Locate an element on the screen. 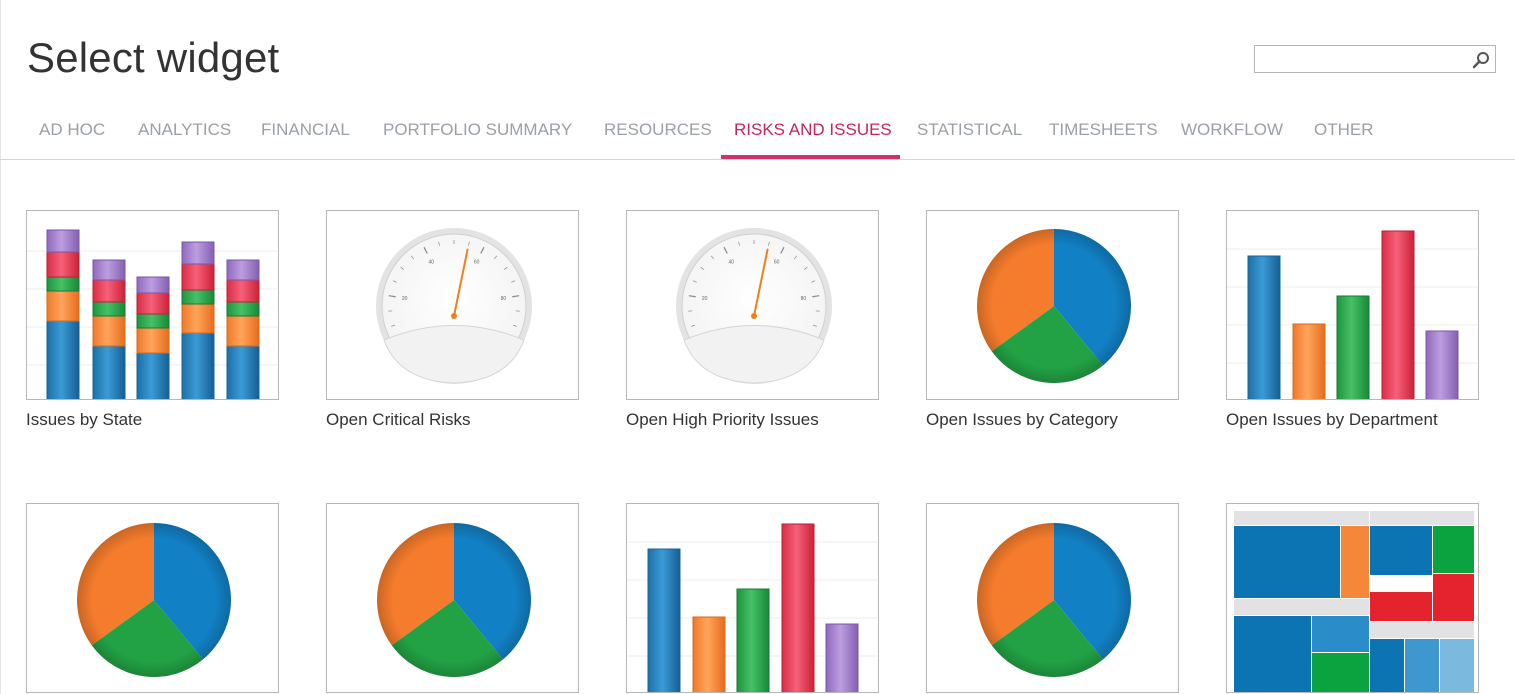  tab-other: OTHER is located at coordinates (1344, 130).